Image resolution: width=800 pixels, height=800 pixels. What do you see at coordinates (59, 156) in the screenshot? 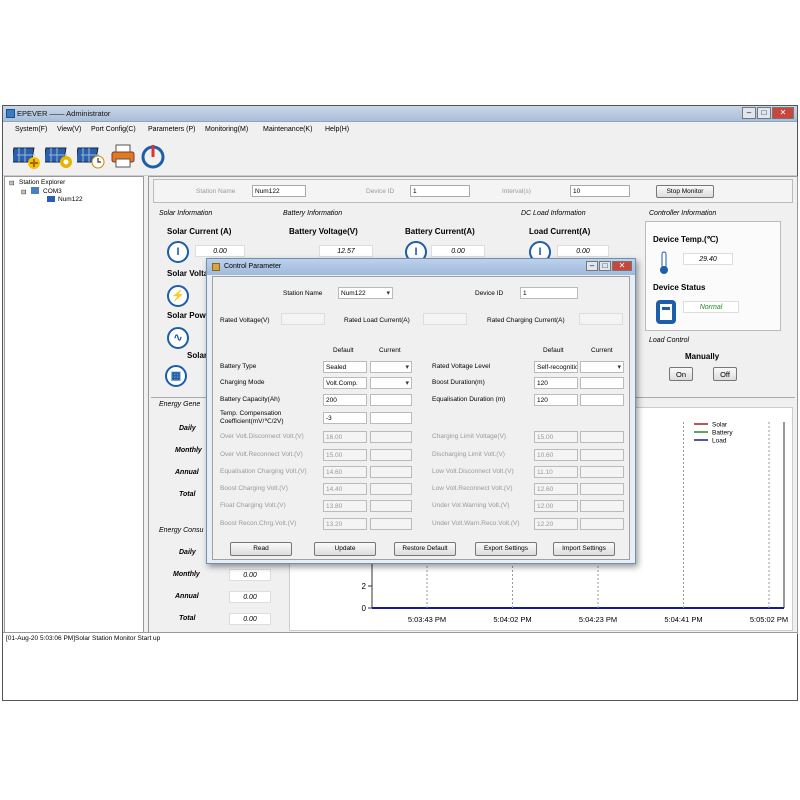
I see `station-config-icon` at bounding box center [59, 156].